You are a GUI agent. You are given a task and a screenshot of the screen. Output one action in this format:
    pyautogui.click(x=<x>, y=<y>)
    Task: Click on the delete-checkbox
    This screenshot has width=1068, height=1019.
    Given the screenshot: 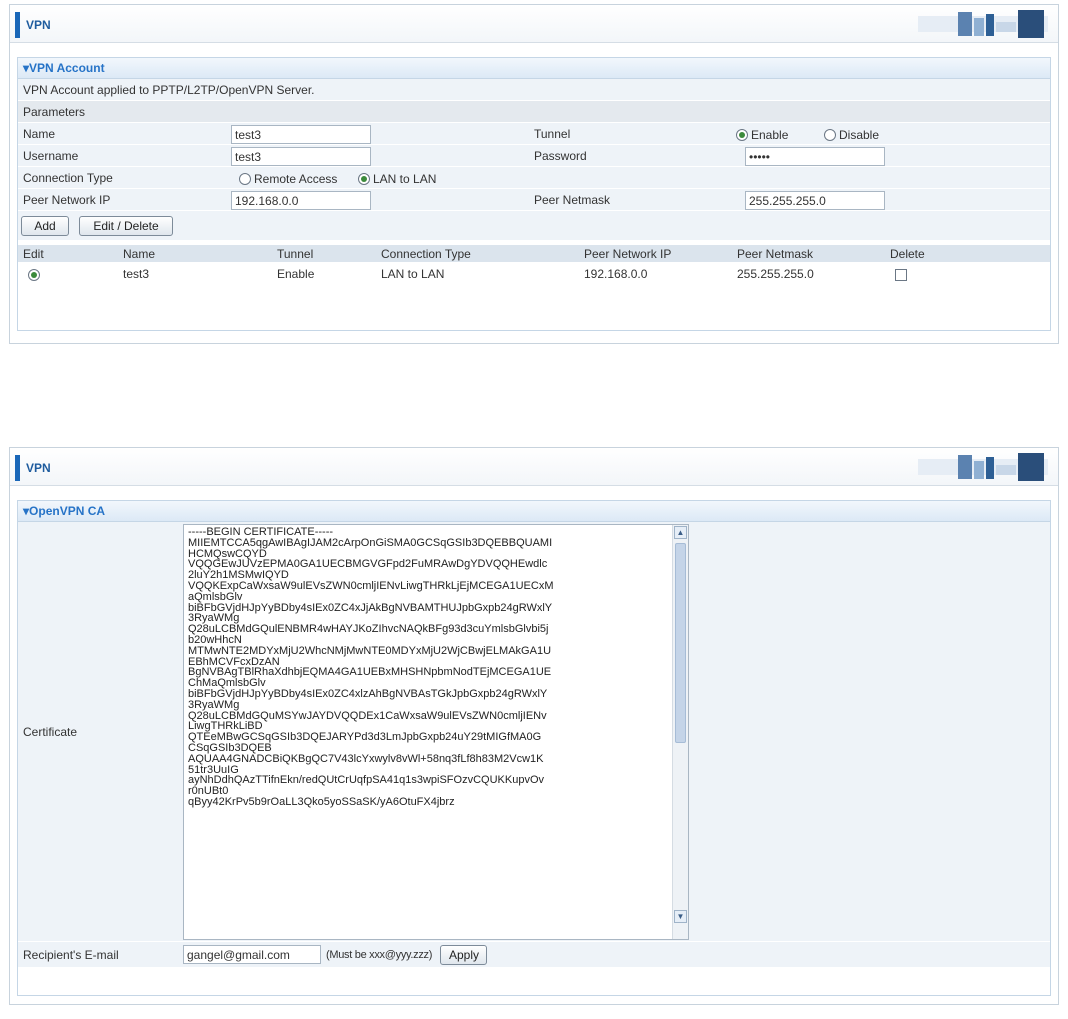 What is the action you would take?
    pyautogui.click(x=901, y=275)
    